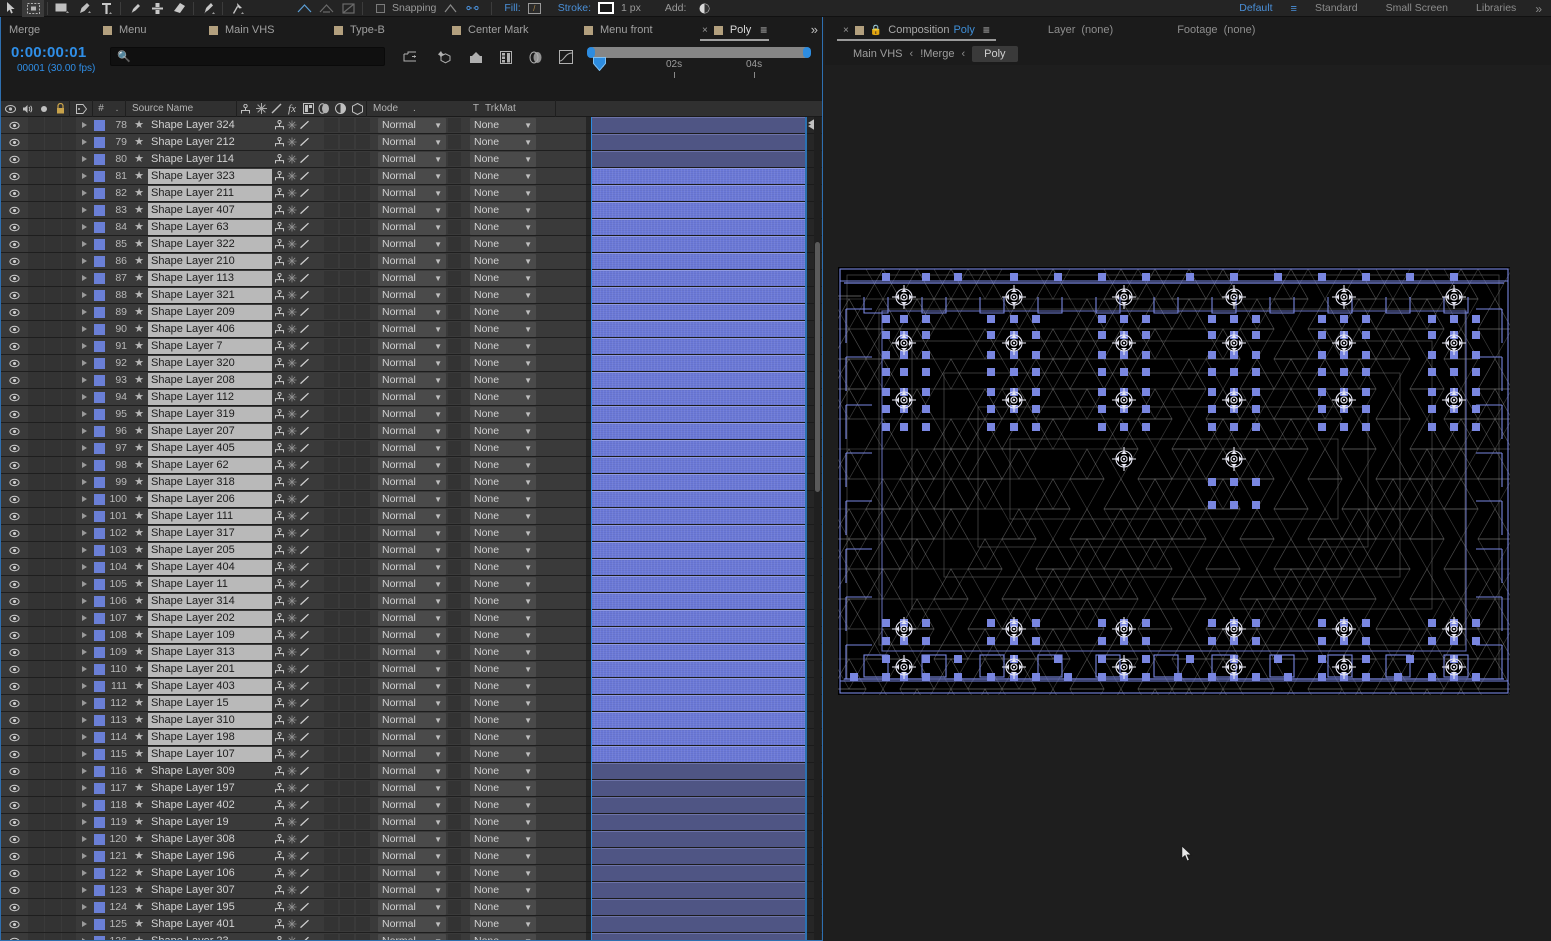  Describe the element at coordinates (135, 8) in the screenshot. I see `brush-tool-icon` at that location.